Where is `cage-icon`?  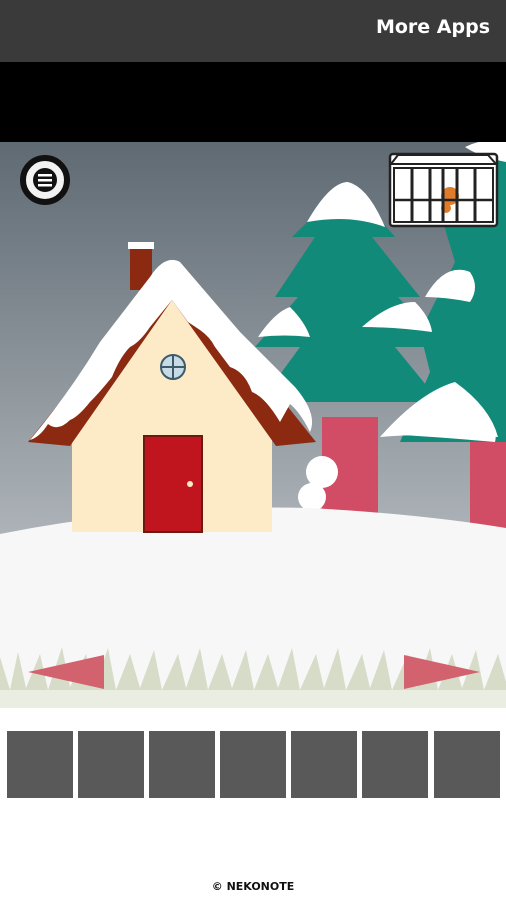 cage-icon is located at coordinates (443, 190).